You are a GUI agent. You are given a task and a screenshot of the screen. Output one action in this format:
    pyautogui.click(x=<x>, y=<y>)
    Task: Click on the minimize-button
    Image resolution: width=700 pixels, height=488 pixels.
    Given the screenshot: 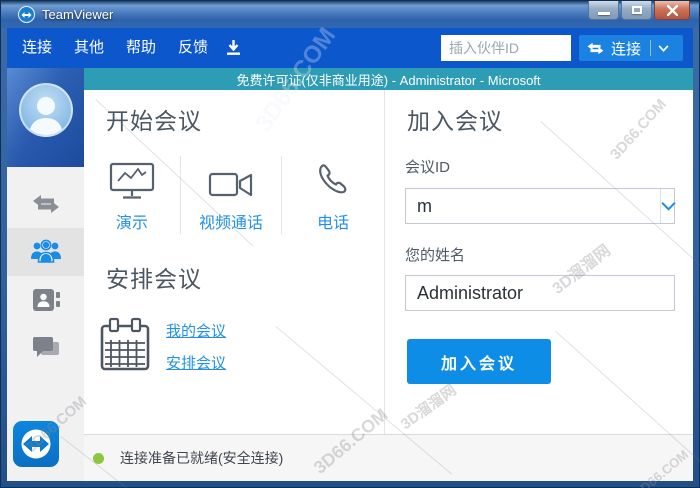 What is the action you would take?
    pyautogui.click(x=603, y=10)
    